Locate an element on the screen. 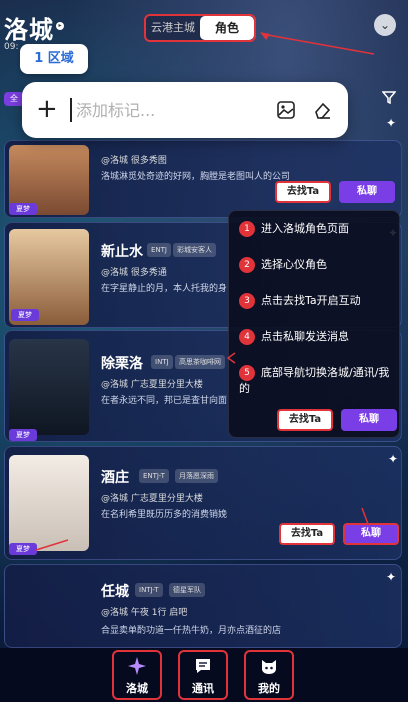 The width and height of the screenshot is (408, 702). role-location: @洛城 午夜 1行 启吧 is located at coordinates (144, 613).